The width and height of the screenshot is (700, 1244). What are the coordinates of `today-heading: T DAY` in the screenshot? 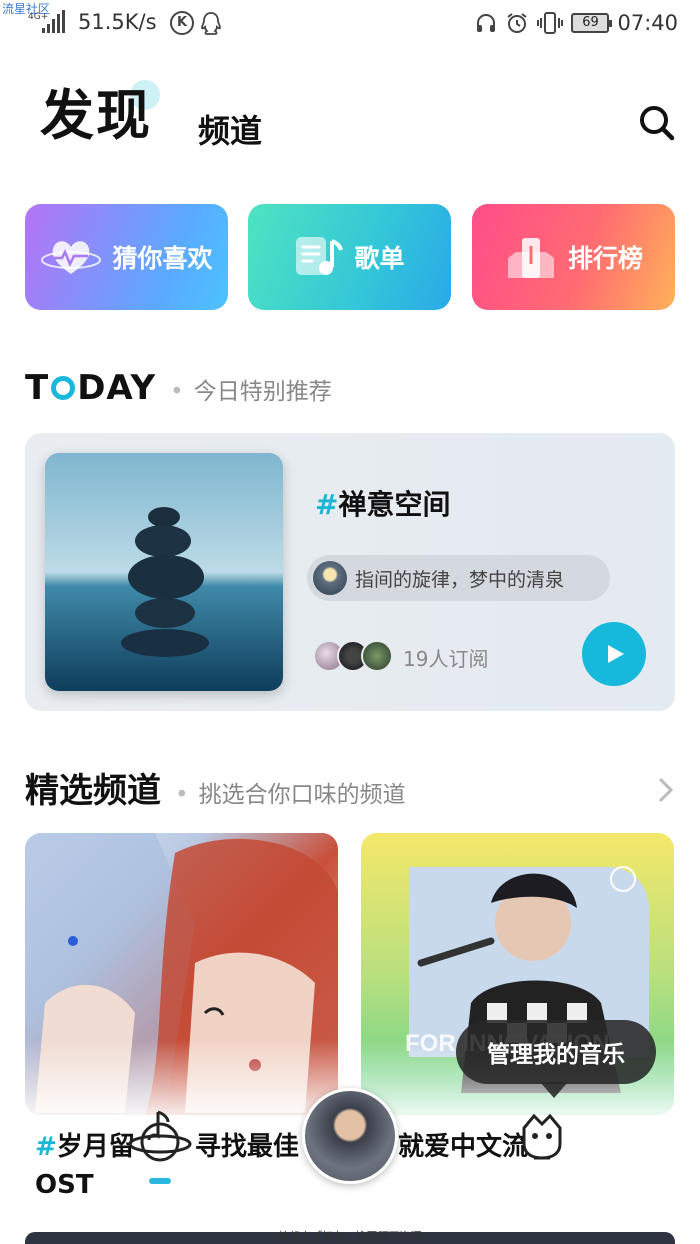 It's located at (90, 388).